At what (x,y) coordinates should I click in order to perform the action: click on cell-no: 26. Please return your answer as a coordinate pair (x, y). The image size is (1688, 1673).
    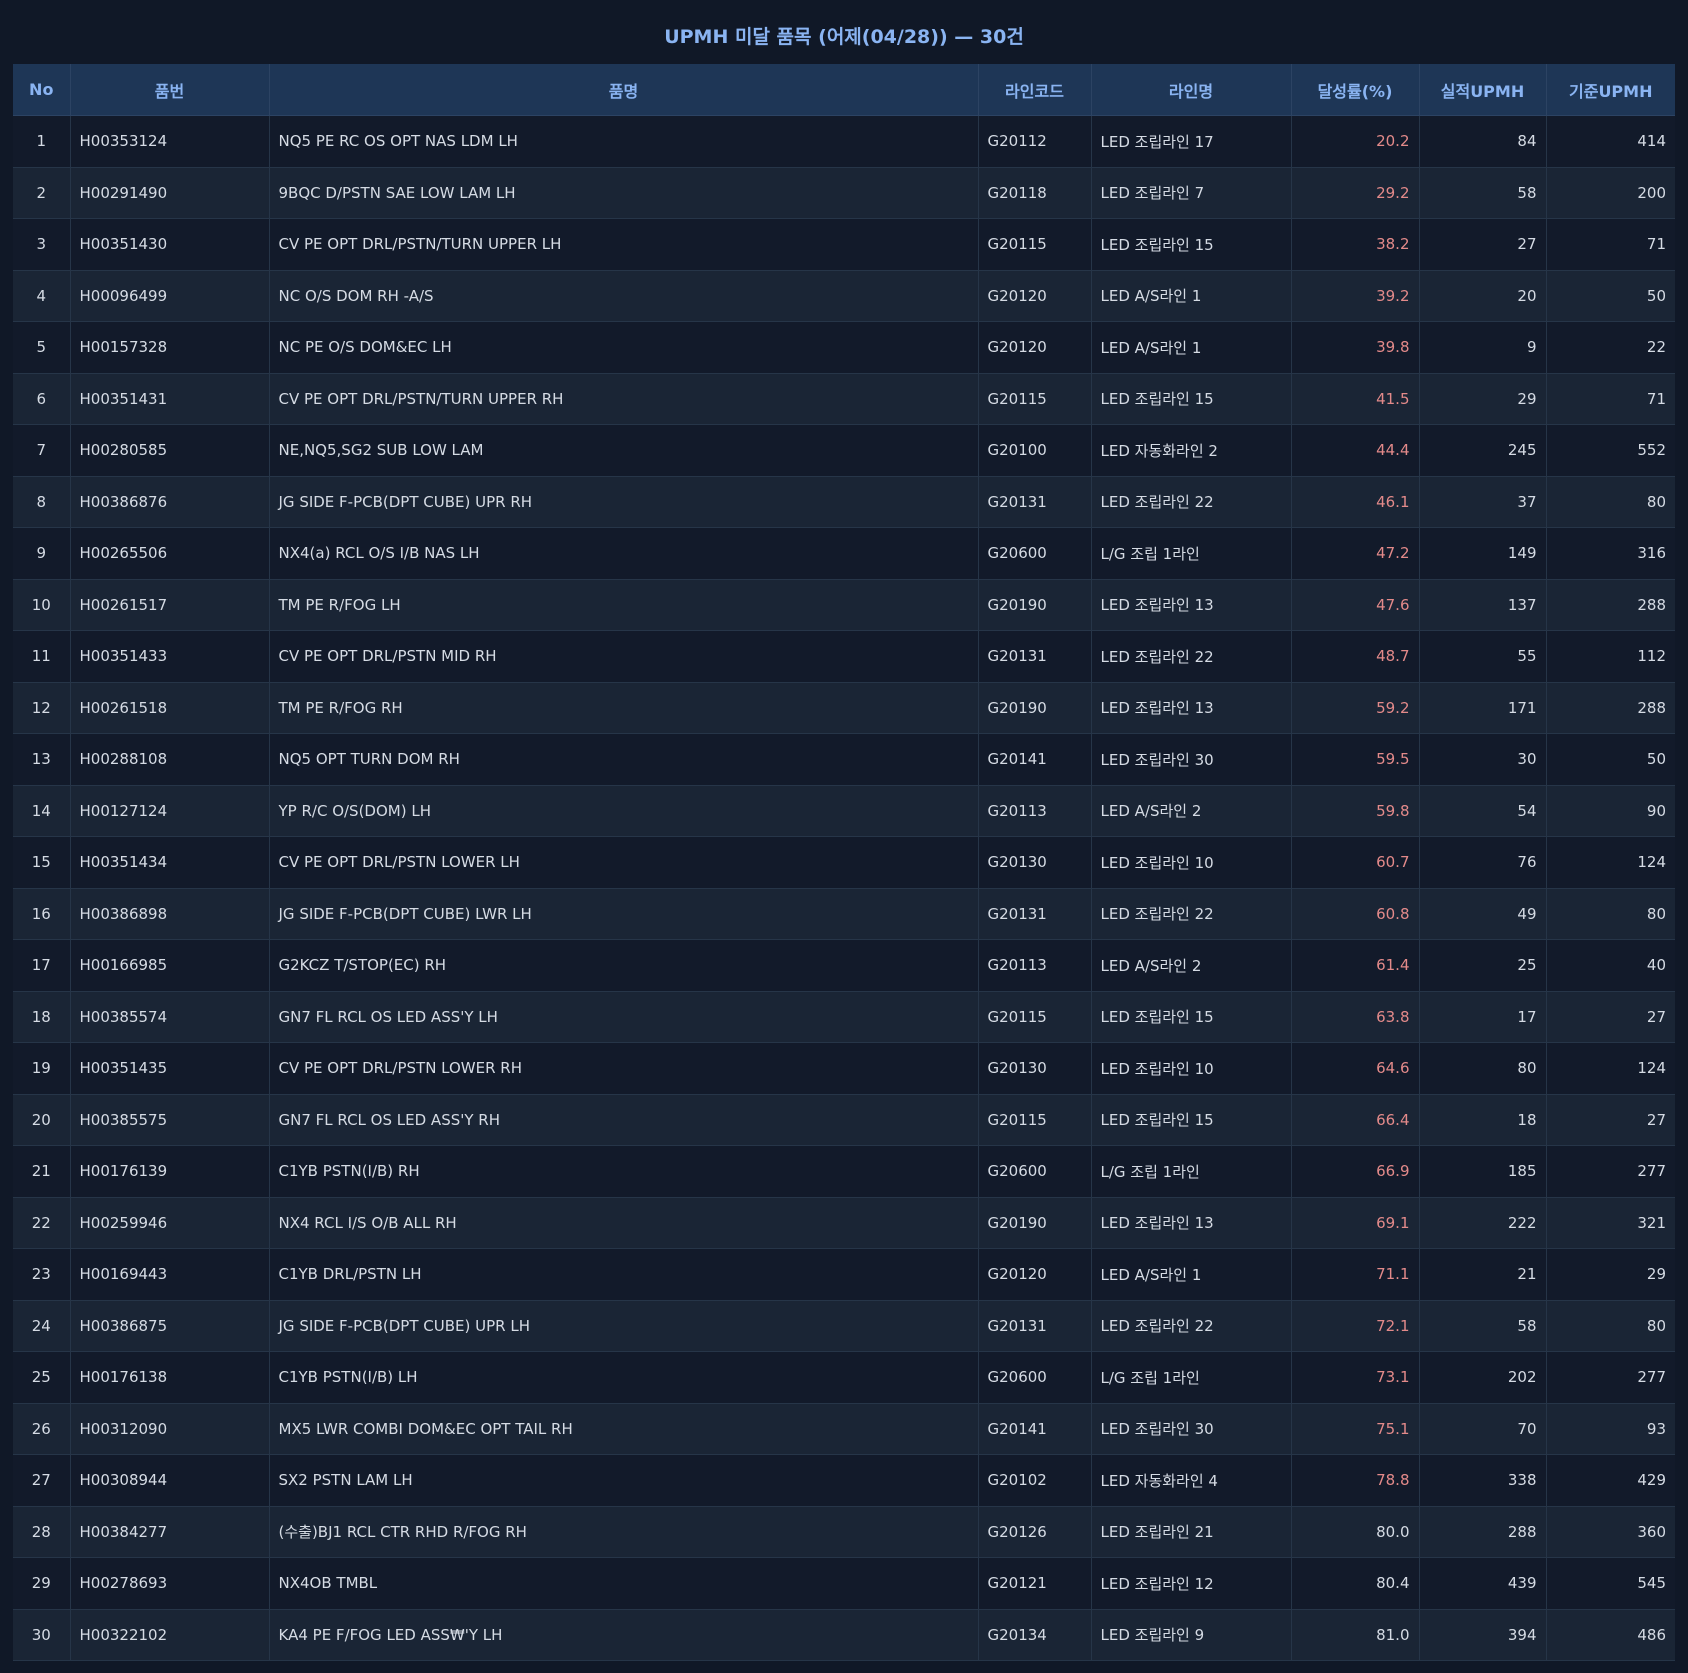
    Looking at the image, I should click on (42, 1429).